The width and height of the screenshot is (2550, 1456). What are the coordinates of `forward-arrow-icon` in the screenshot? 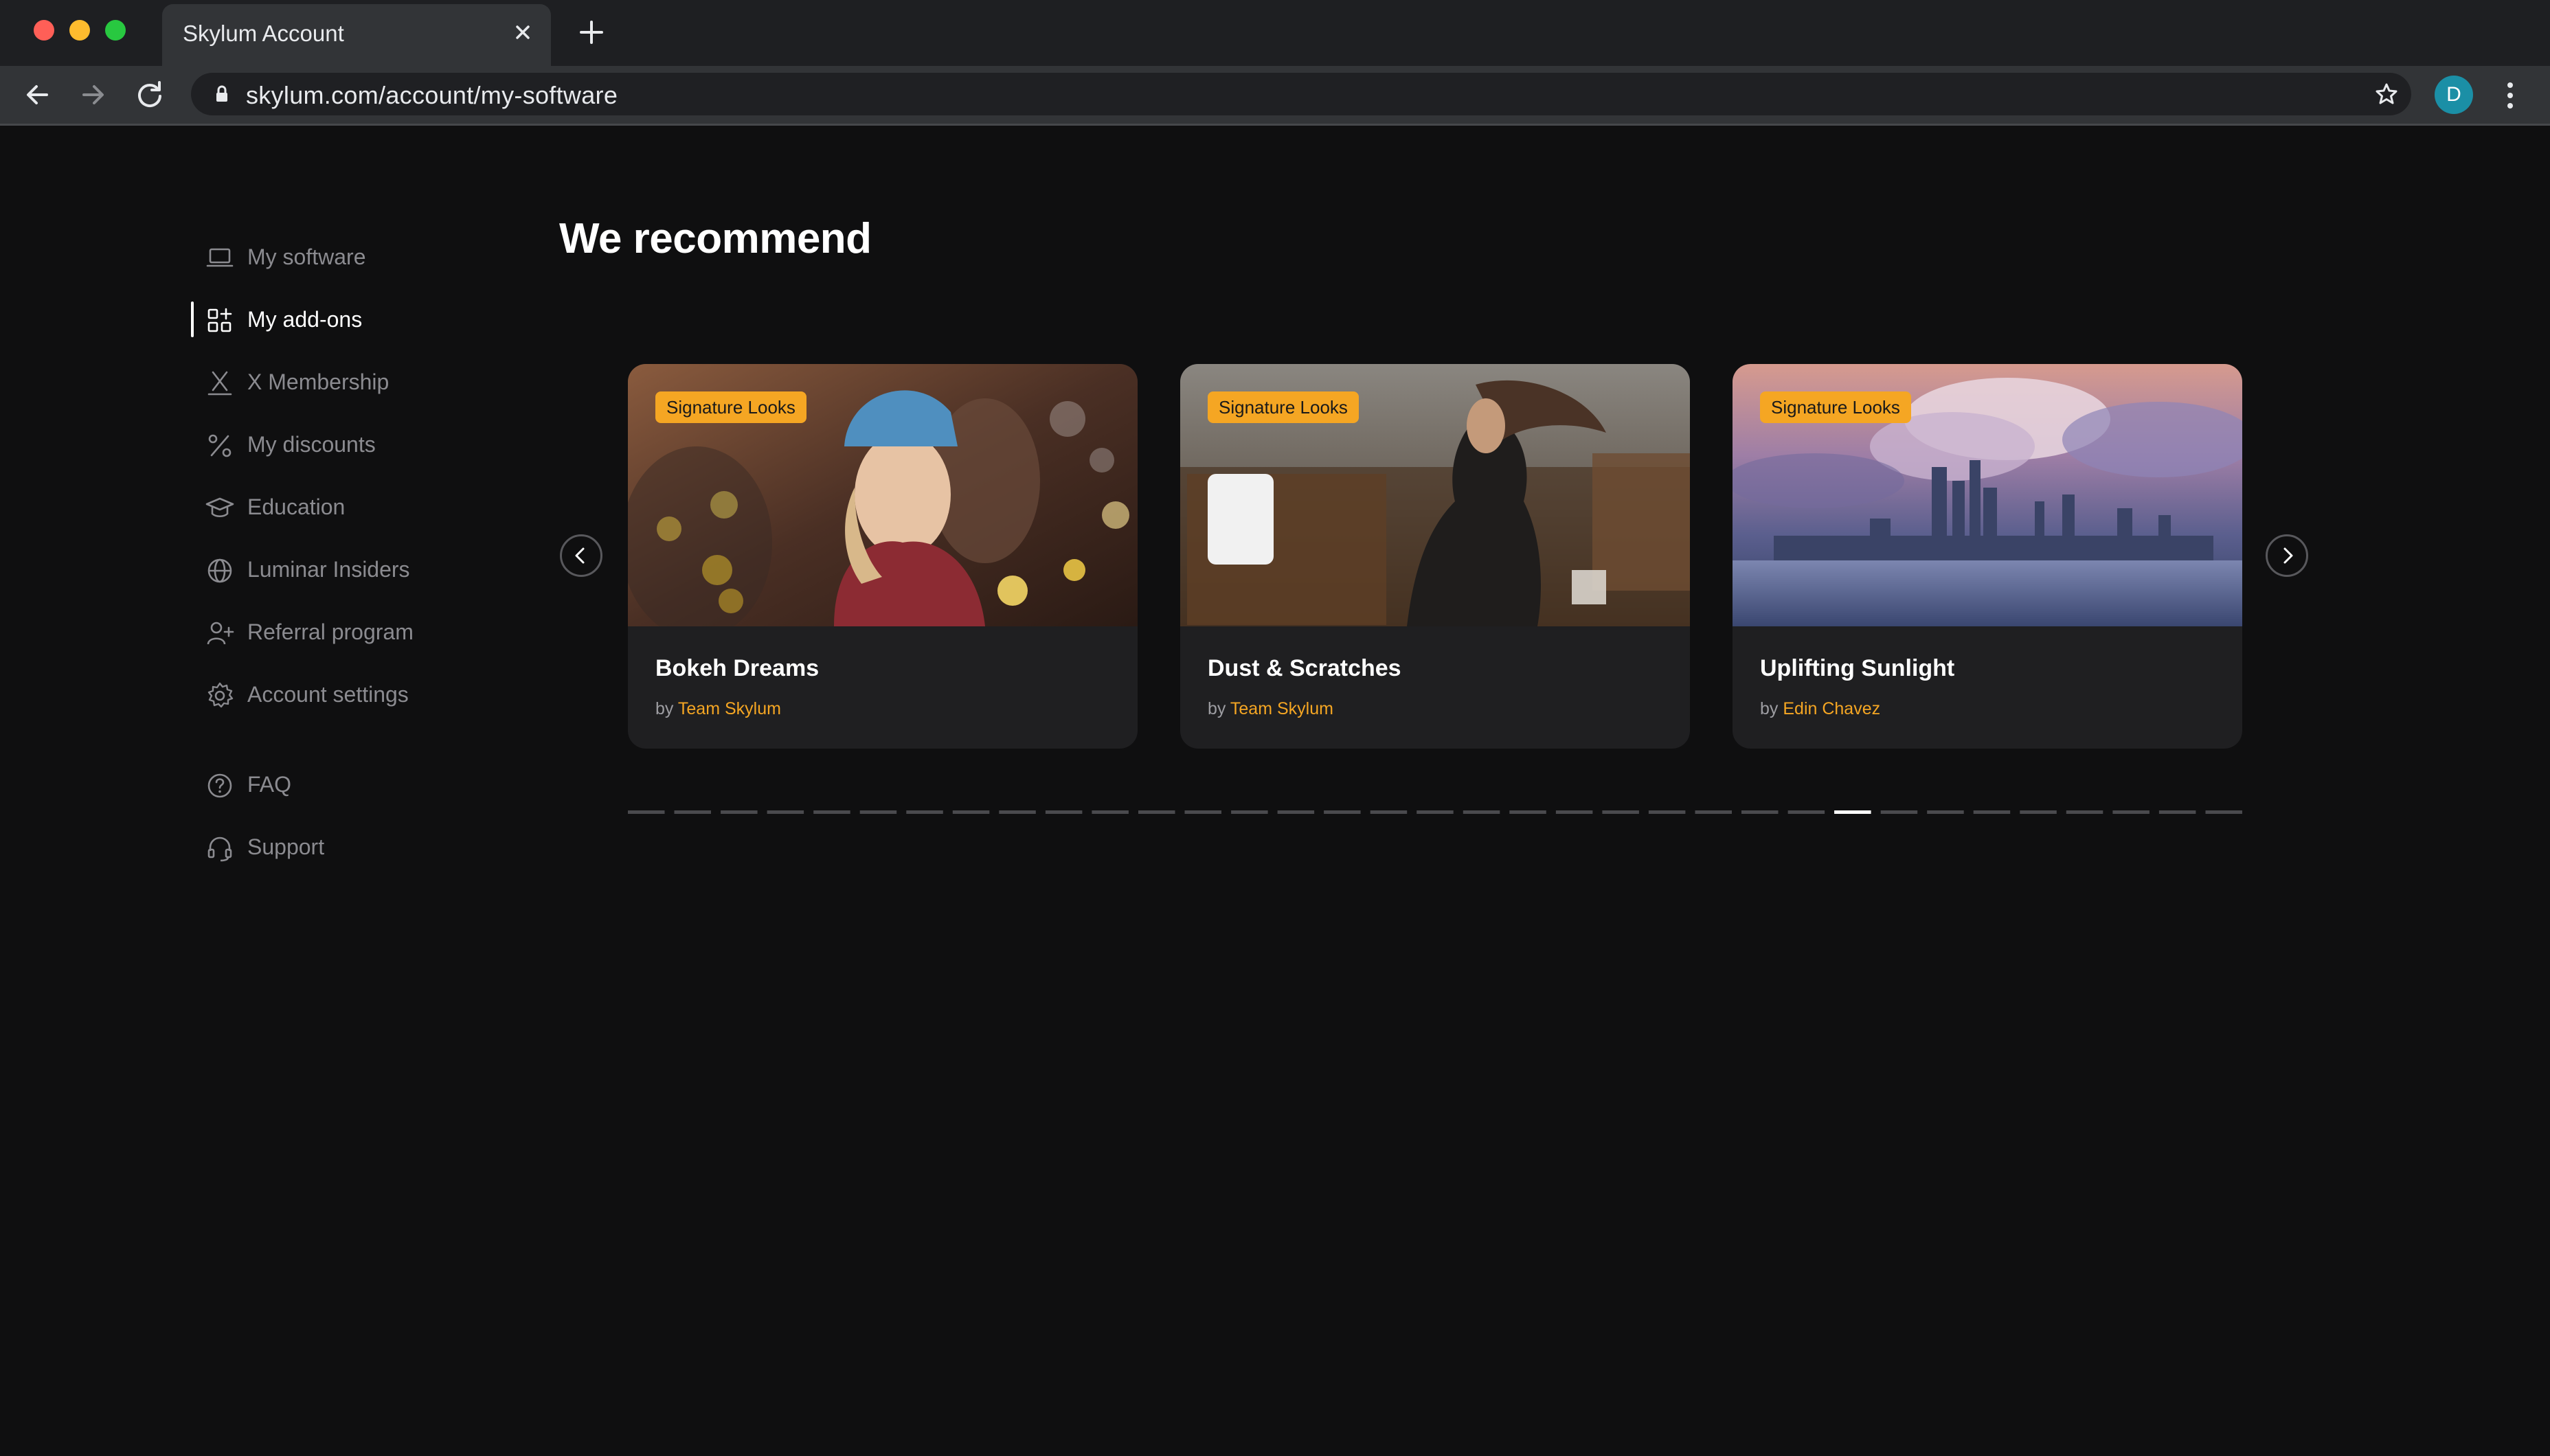 It's located at (93, 95).